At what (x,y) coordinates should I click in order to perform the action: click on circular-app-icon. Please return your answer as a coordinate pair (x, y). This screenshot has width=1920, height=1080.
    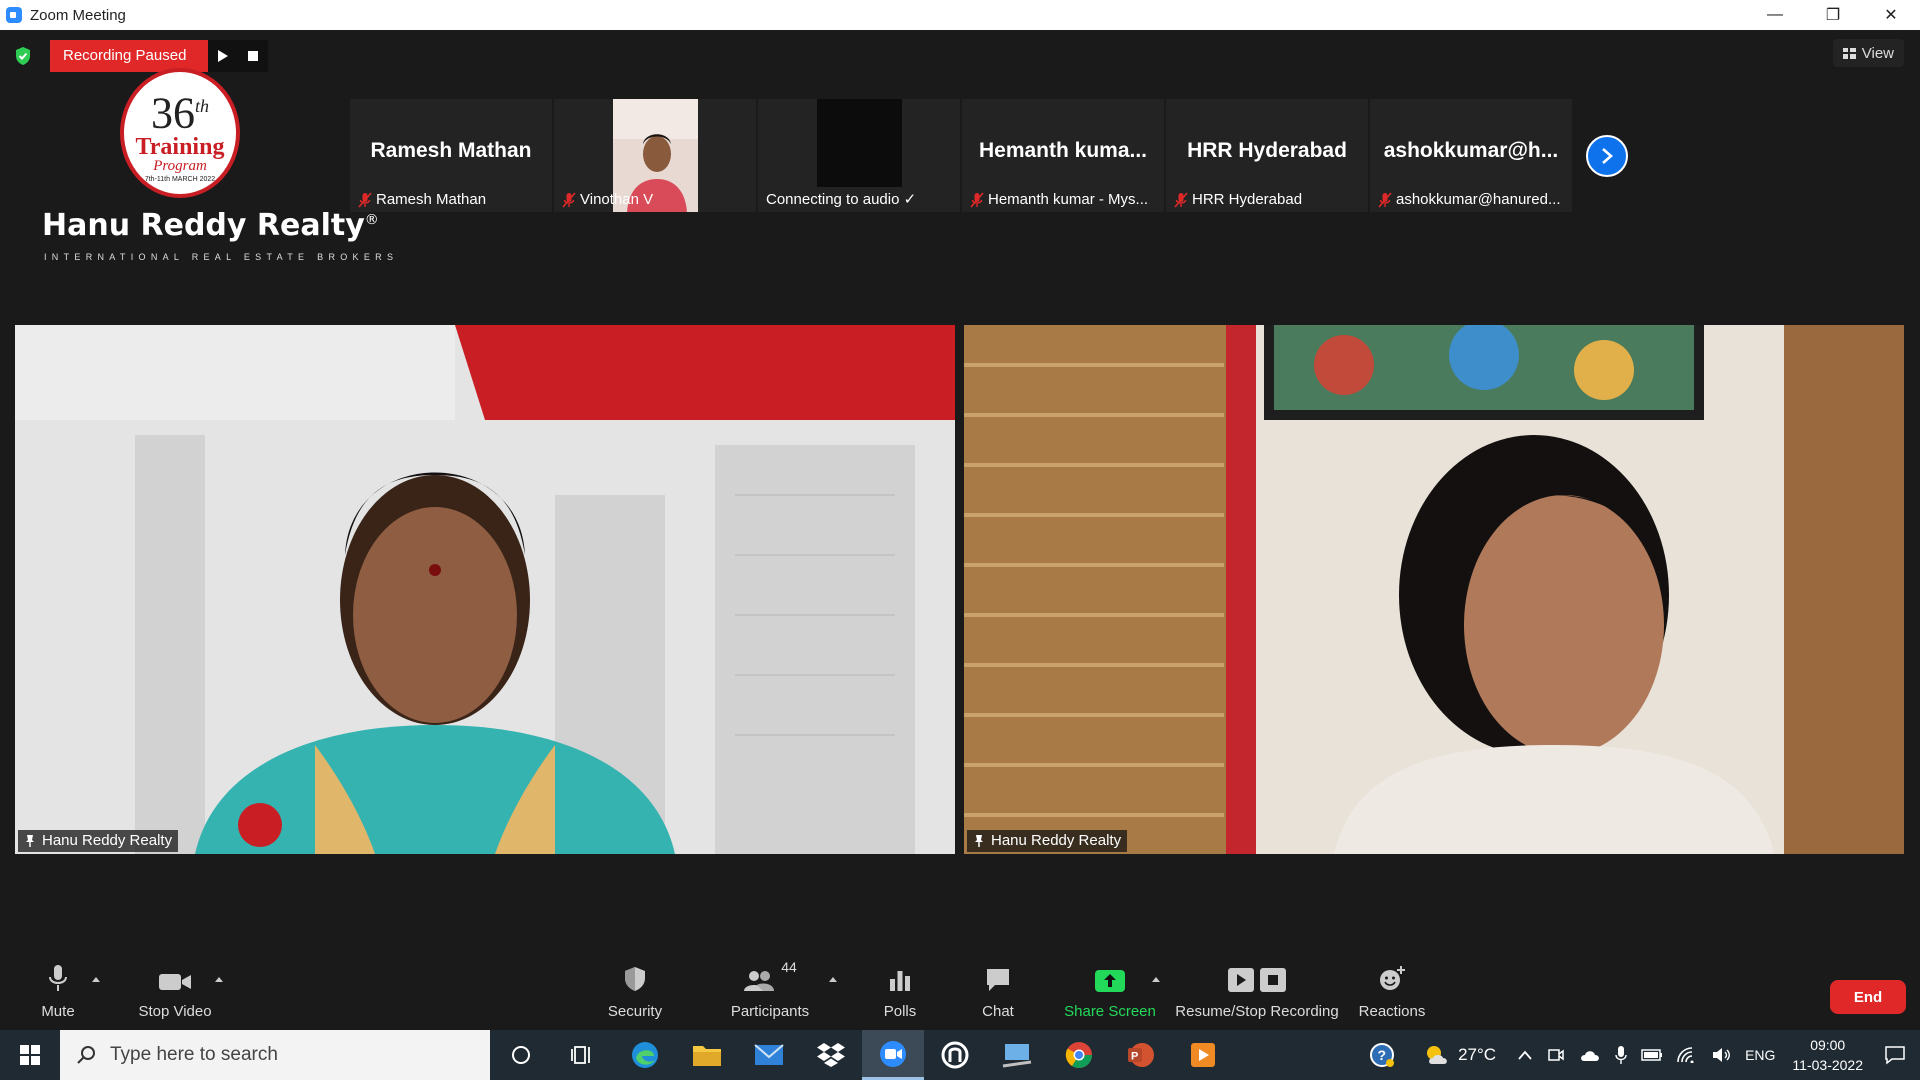
    Looking at the image, I should click on (955, 1055).